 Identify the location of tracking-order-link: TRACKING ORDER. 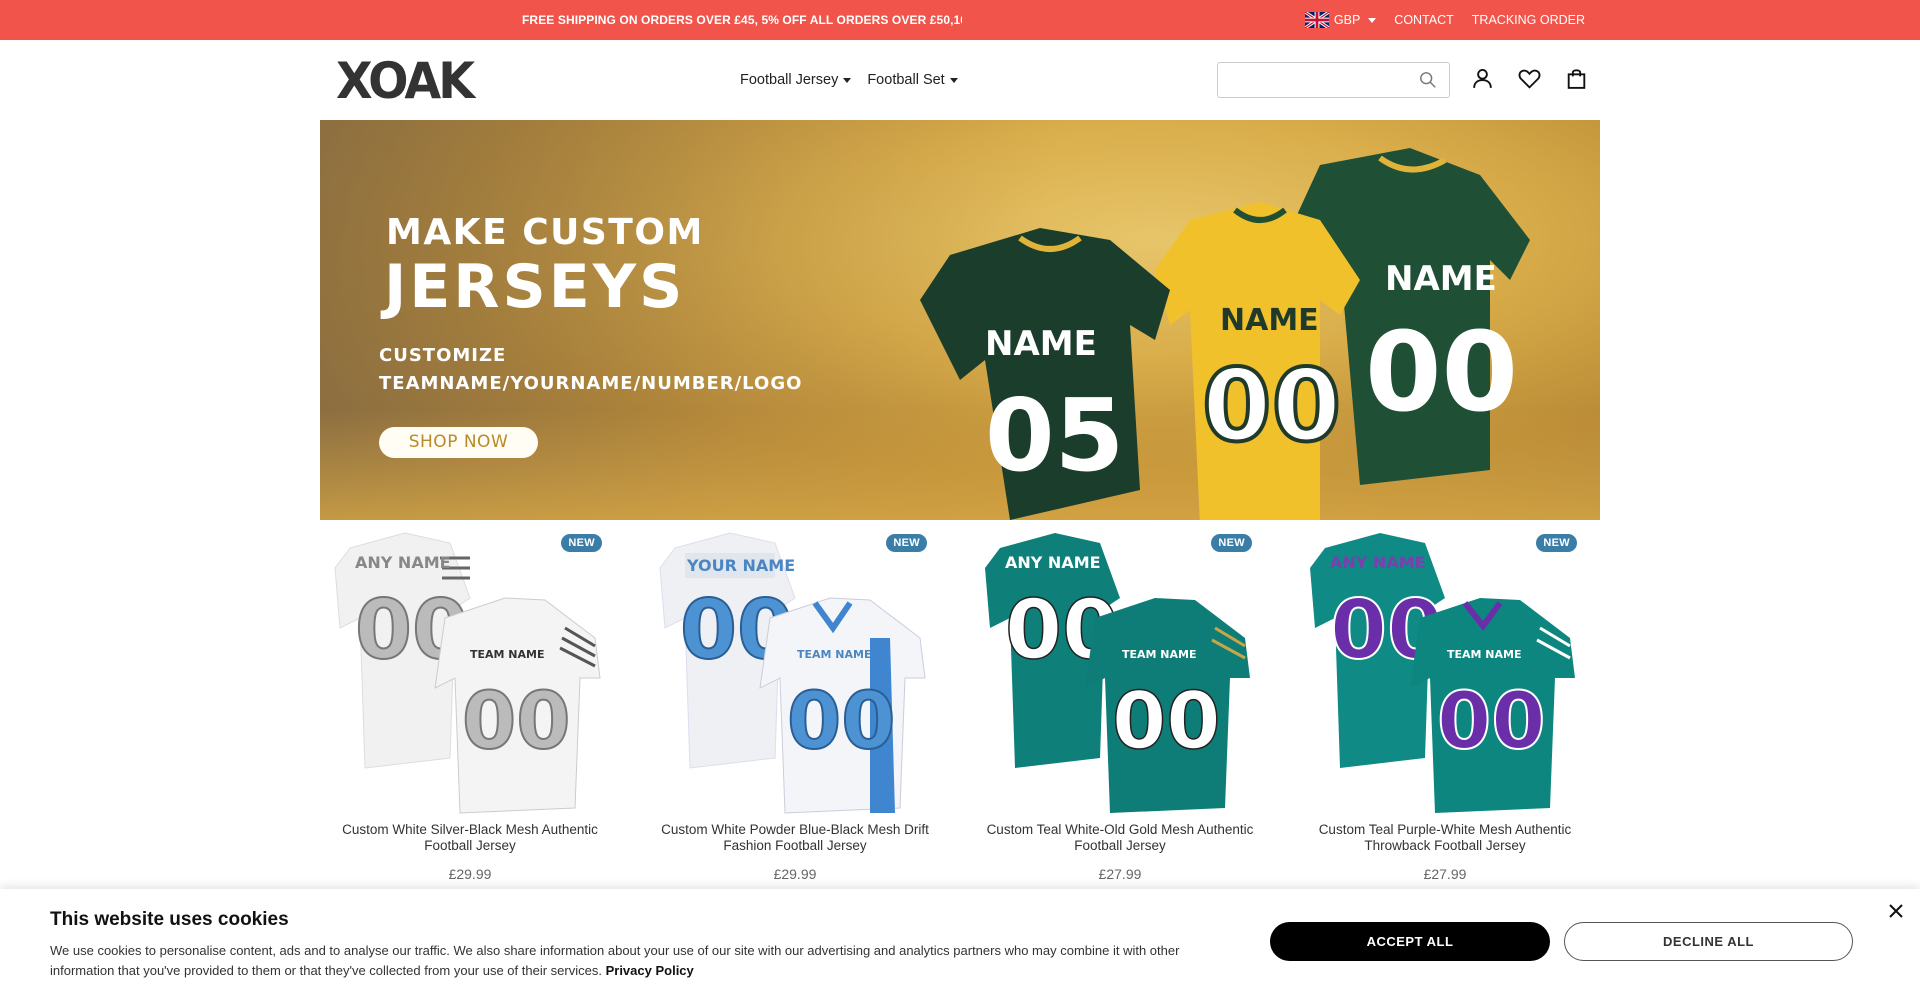
(1528, 20).